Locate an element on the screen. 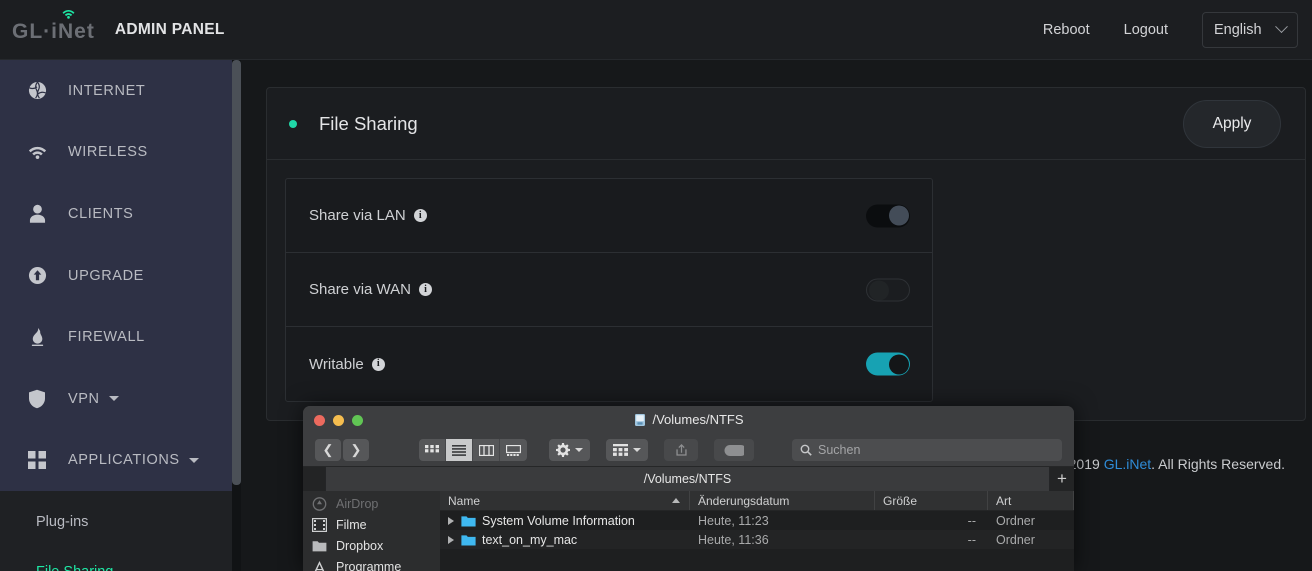 The image size is (1312, 571). icon-view-icon is located at coordinates (432, 450).